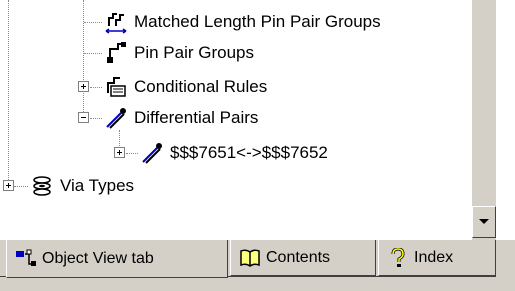 The width and height of the screenshot is (515, 291). Describe the element at coordinates (26, 259) in the screenshot. I see `object-view-icon` at that location.